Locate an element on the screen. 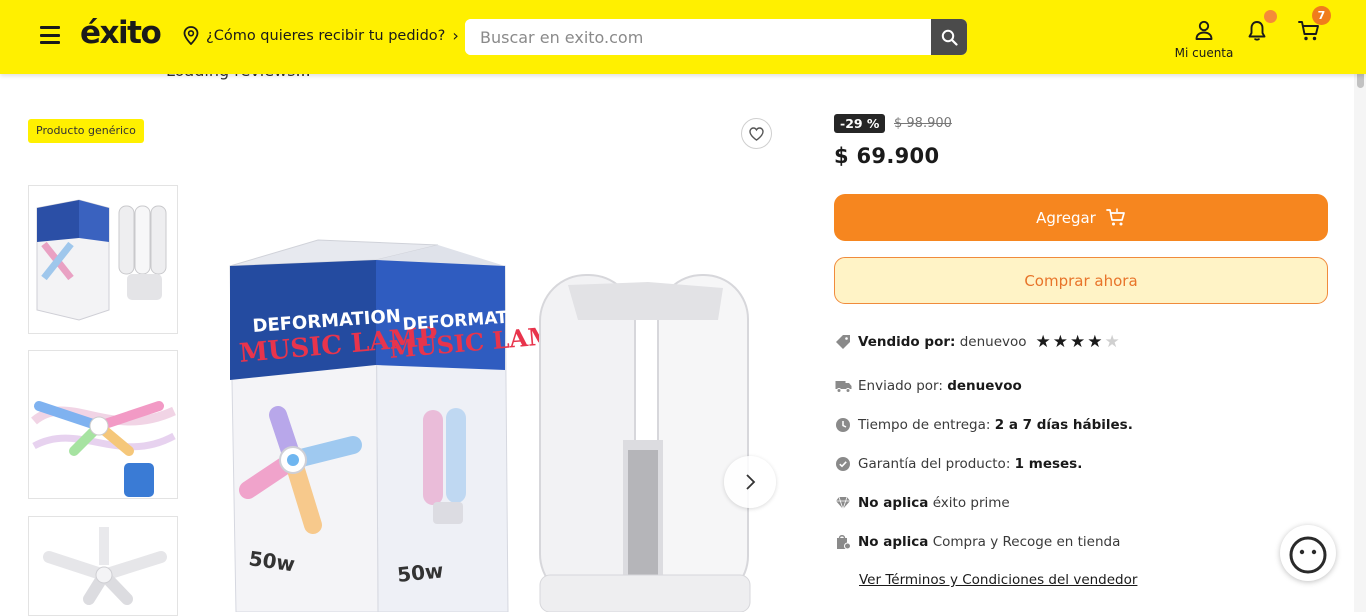  scrollbar-track is located at coordinates (1360, 306).